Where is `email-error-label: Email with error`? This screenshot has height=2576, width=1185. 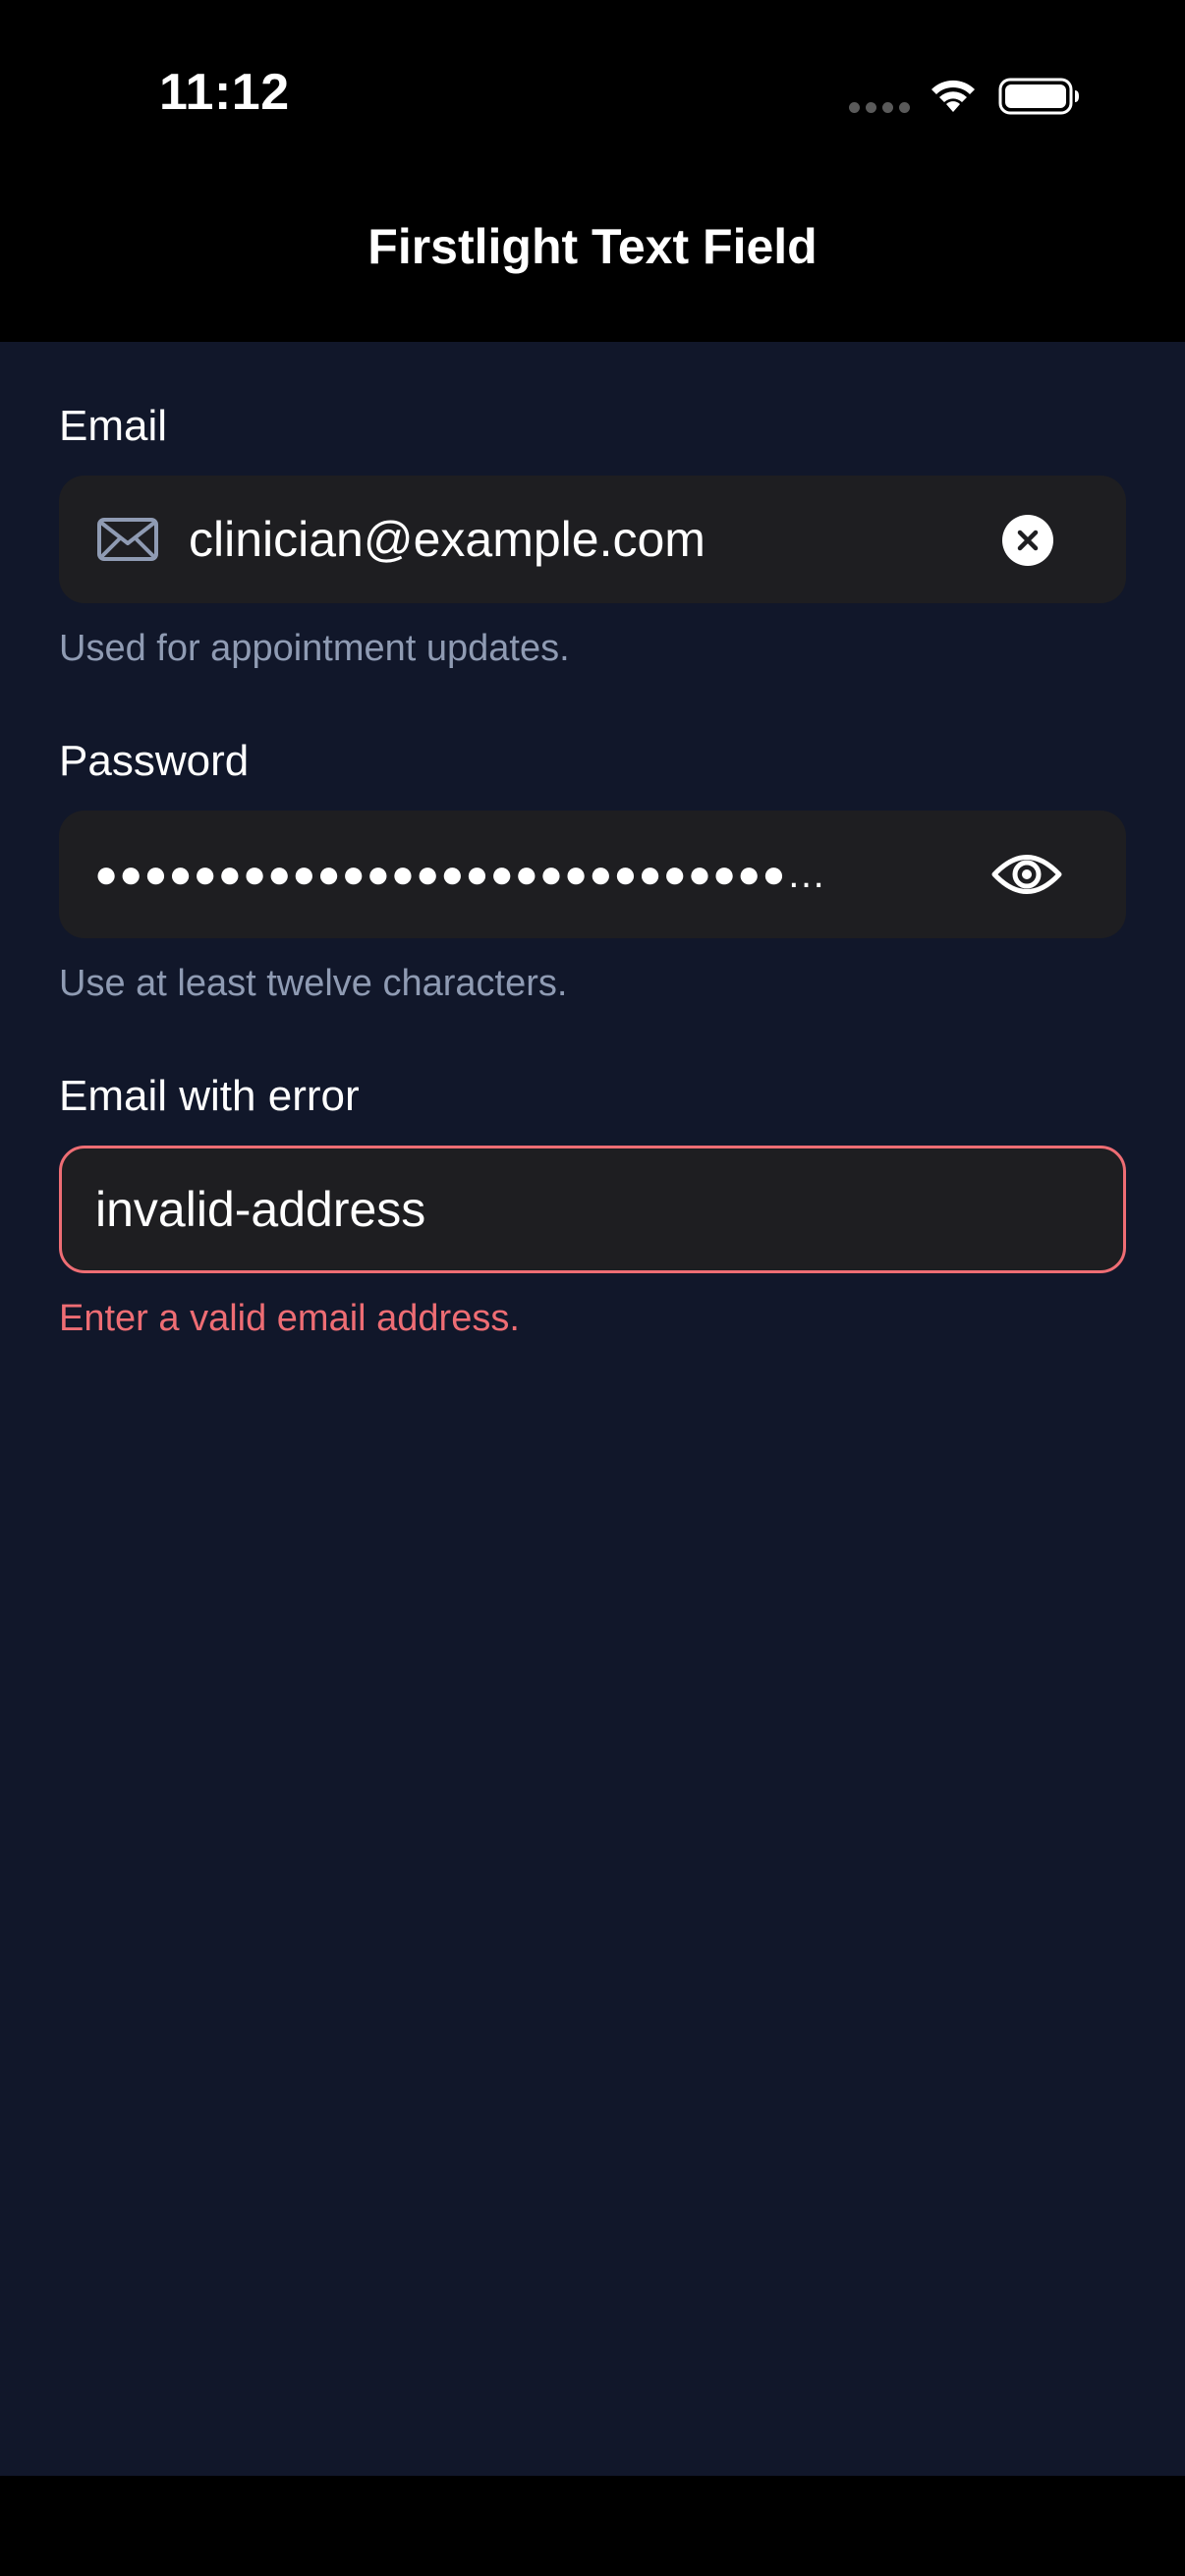 email-error-label: Email with error is located at coordinates (210, 1096).